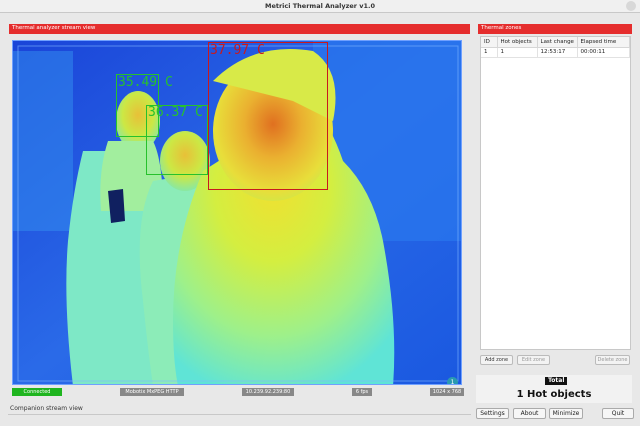 The width and height of the screenshot is (640, 426). What do you see at coordinates (556, 381) in the screenshot?
I see `total-label: Total` at bounding box center [556, 381].